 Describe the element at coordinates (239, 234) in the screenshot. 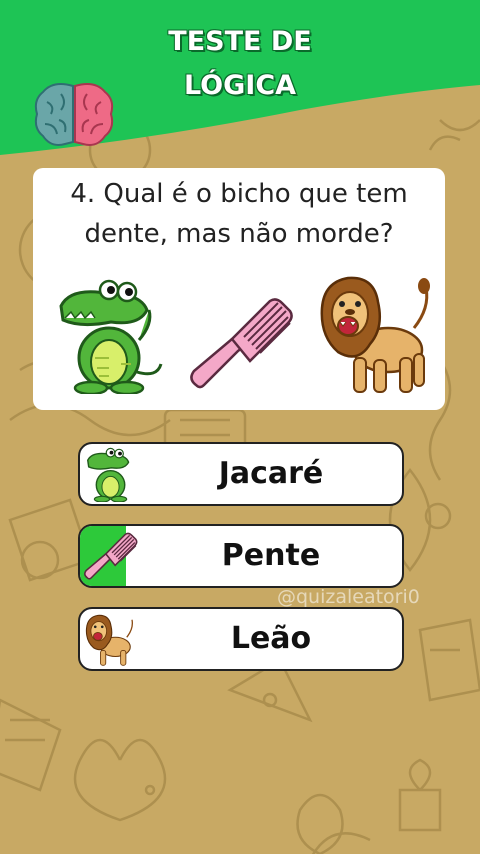

I see `question-text-line-2: dente, mas não morde?` at that location.